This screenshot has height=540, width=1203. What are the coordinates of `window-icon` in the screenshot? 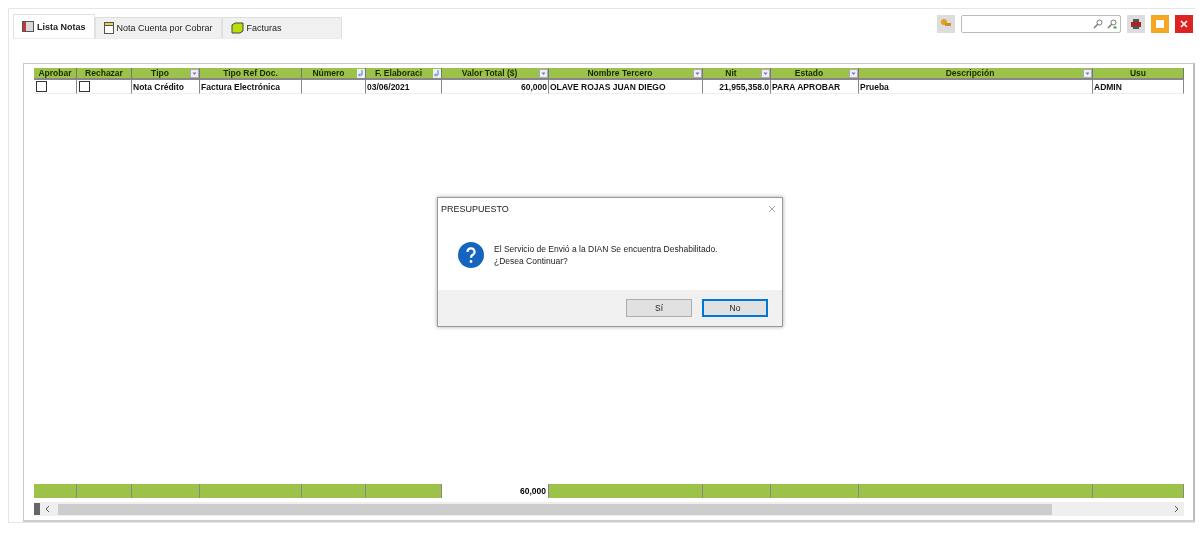 It's located at (1160, 24).